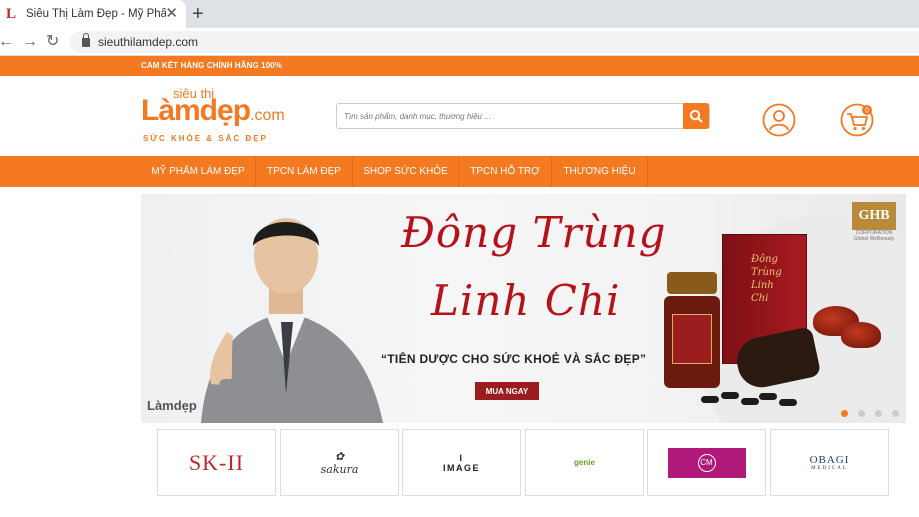  What do you see at coordinates (86, 39) in the screenshot?
I see `lock-icon` at bounding box center [86, 39].